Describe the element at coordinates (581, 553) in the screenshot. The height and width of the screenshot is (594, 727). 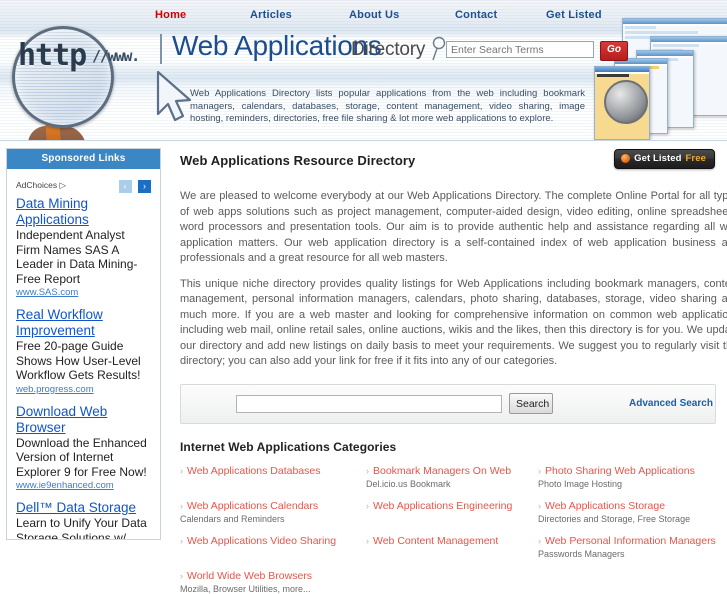
I see `category-subtext: Passwords Managers` at that location.